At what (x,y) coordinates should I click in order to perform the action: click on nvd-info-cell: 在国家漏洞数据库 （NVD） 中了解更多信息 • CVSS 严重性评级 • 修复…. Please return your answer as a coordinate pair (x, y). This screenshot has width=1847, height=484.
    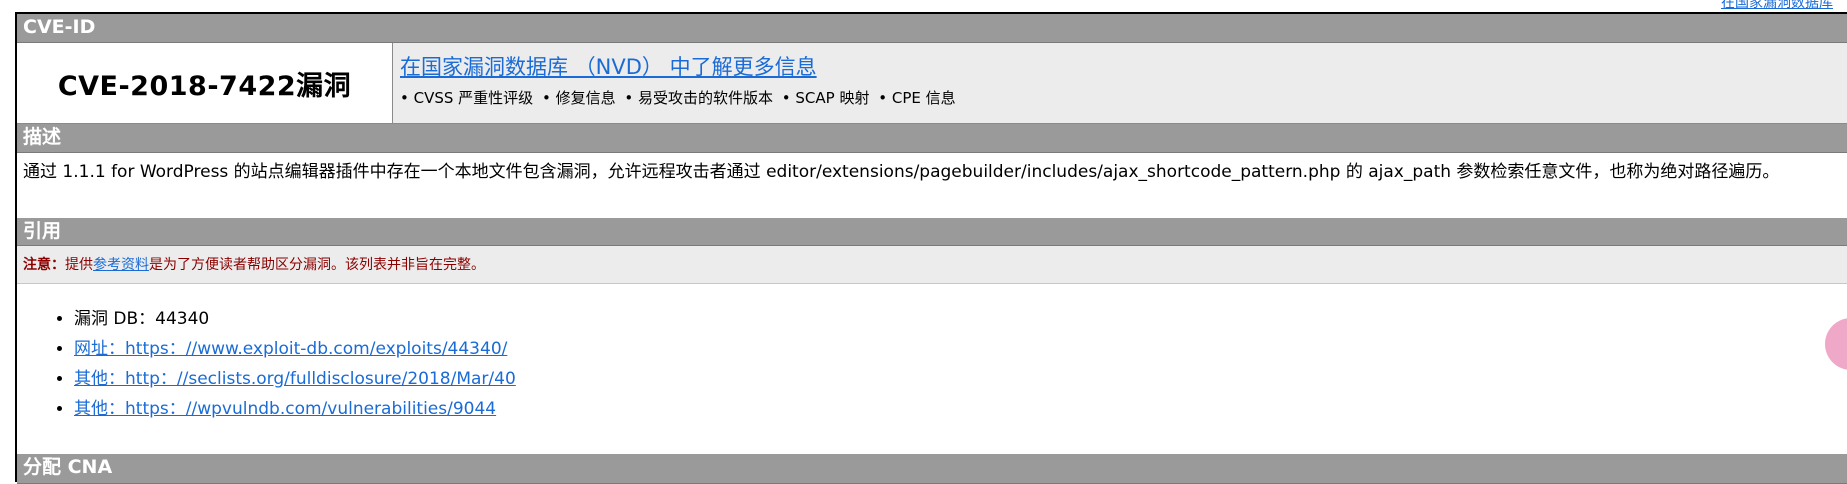
    Looking at the image, I should click on (1120, 83).